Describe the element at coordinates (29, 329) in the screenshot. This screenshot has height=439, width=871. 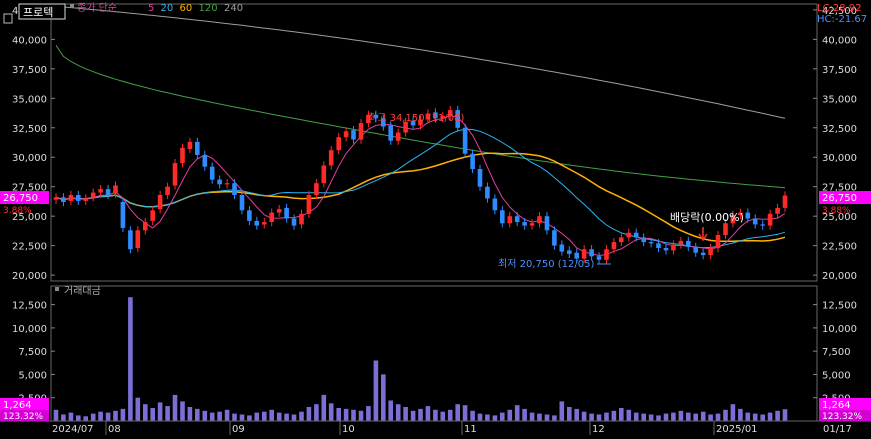
I see `volume-tick-label-left: 10,000` at that location.